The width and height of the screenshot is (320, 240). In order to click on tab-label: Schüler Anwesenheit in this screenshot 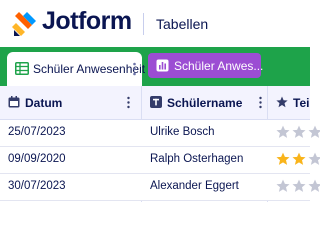, I will do `click(89, 69)`.